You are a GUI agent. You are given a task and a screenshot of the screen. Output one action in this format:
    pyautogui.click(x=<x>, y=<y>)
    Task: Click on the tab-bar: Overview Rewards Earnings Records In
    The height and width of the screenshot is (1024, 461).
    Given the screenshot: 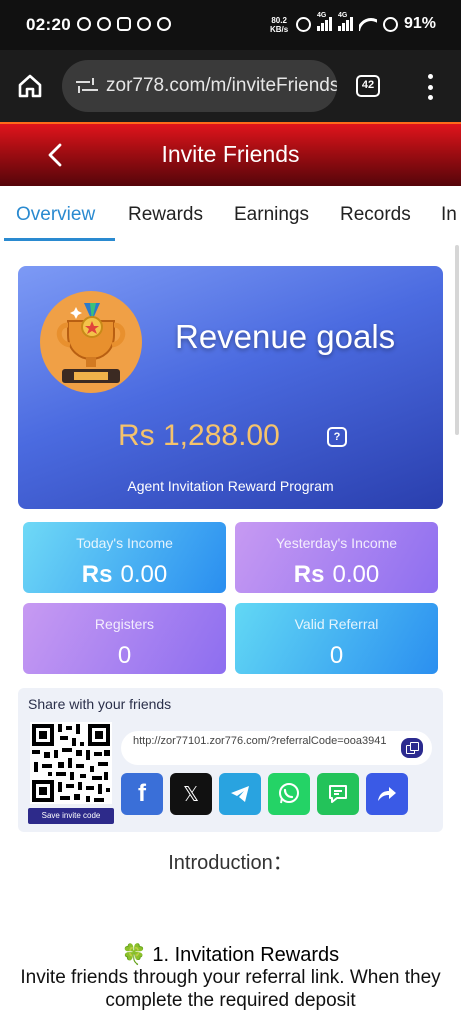 What is the action you would take?
    pyautogui.click(x=230, y=214)
    